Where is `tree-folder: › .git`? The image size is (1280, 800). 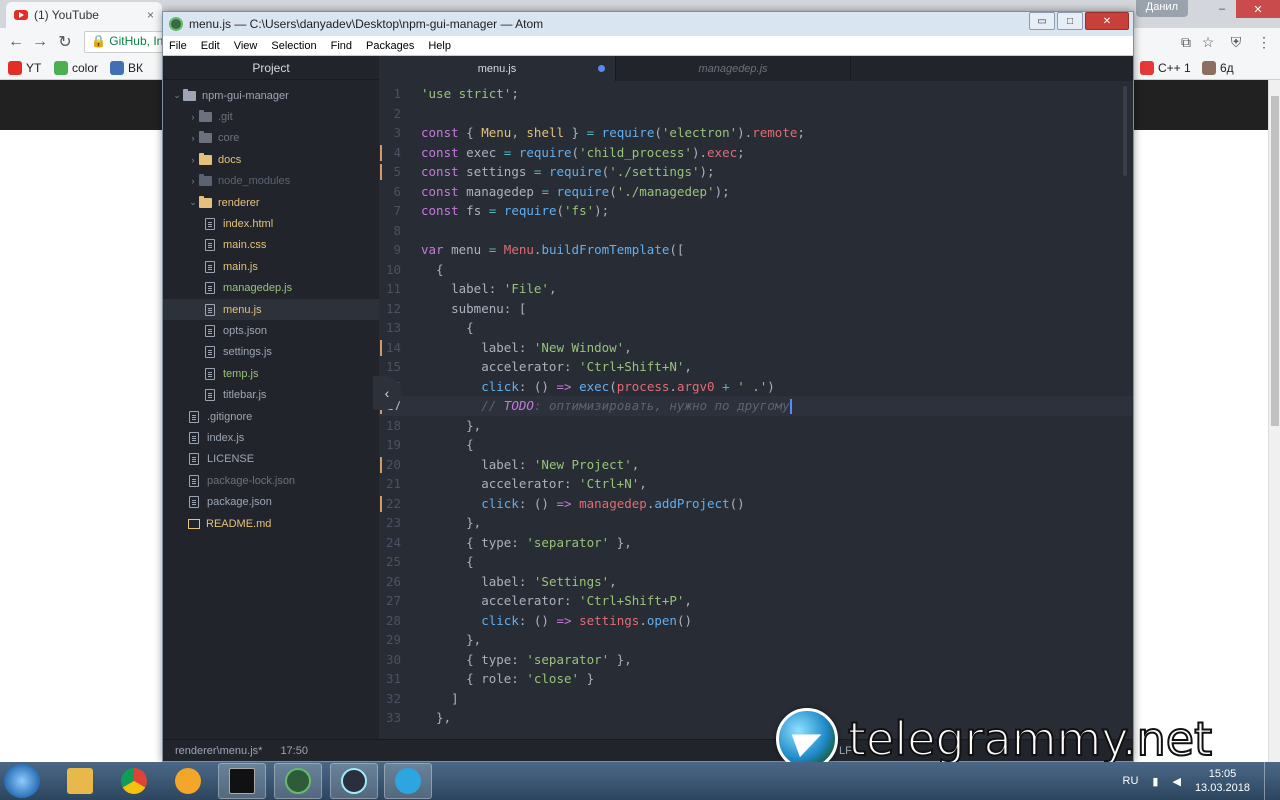
tree-folder: › .git is located at coordinates (271, 116).